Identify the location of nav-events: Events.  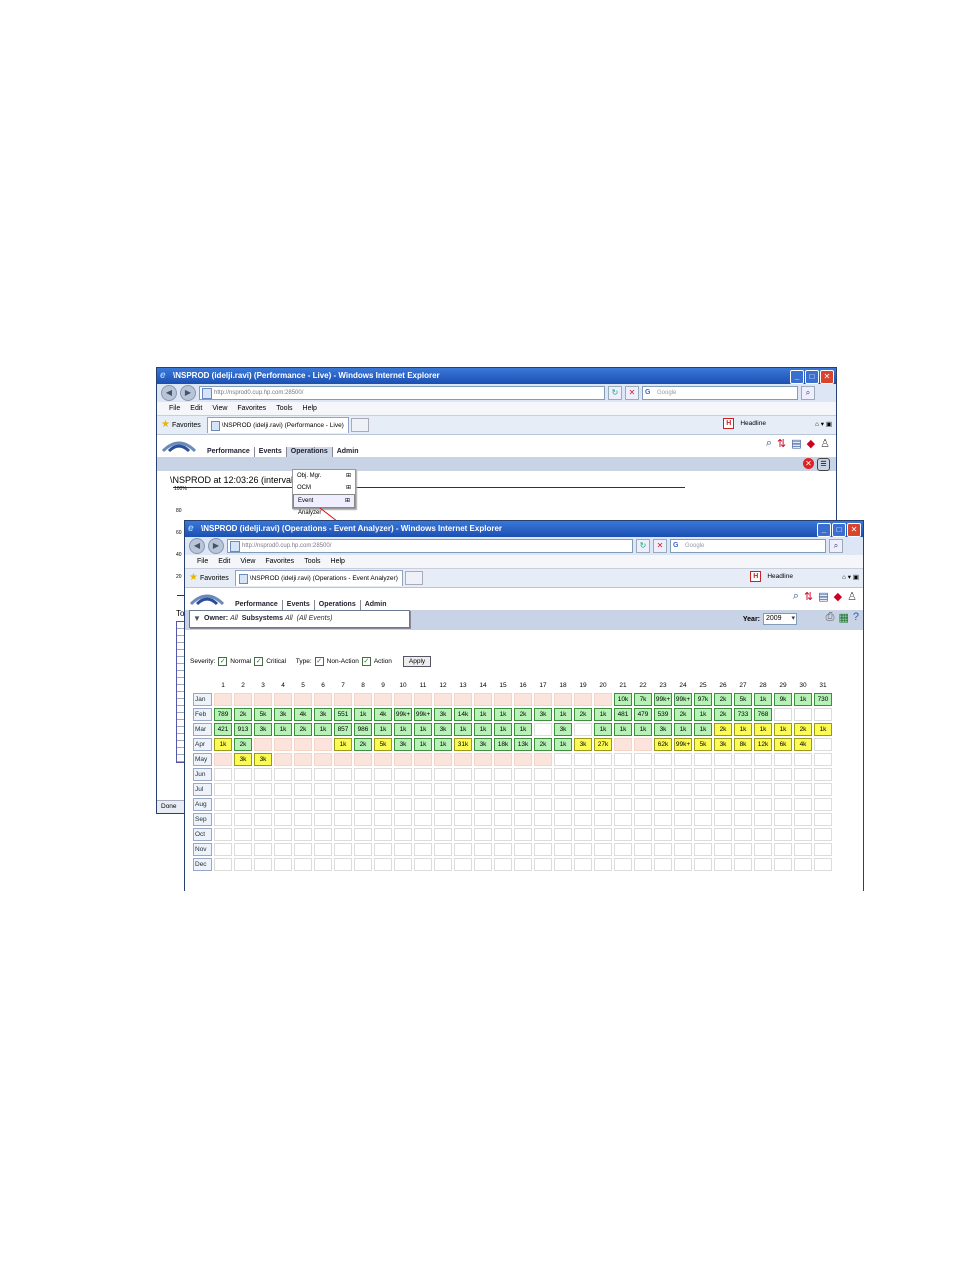
(299, 605).